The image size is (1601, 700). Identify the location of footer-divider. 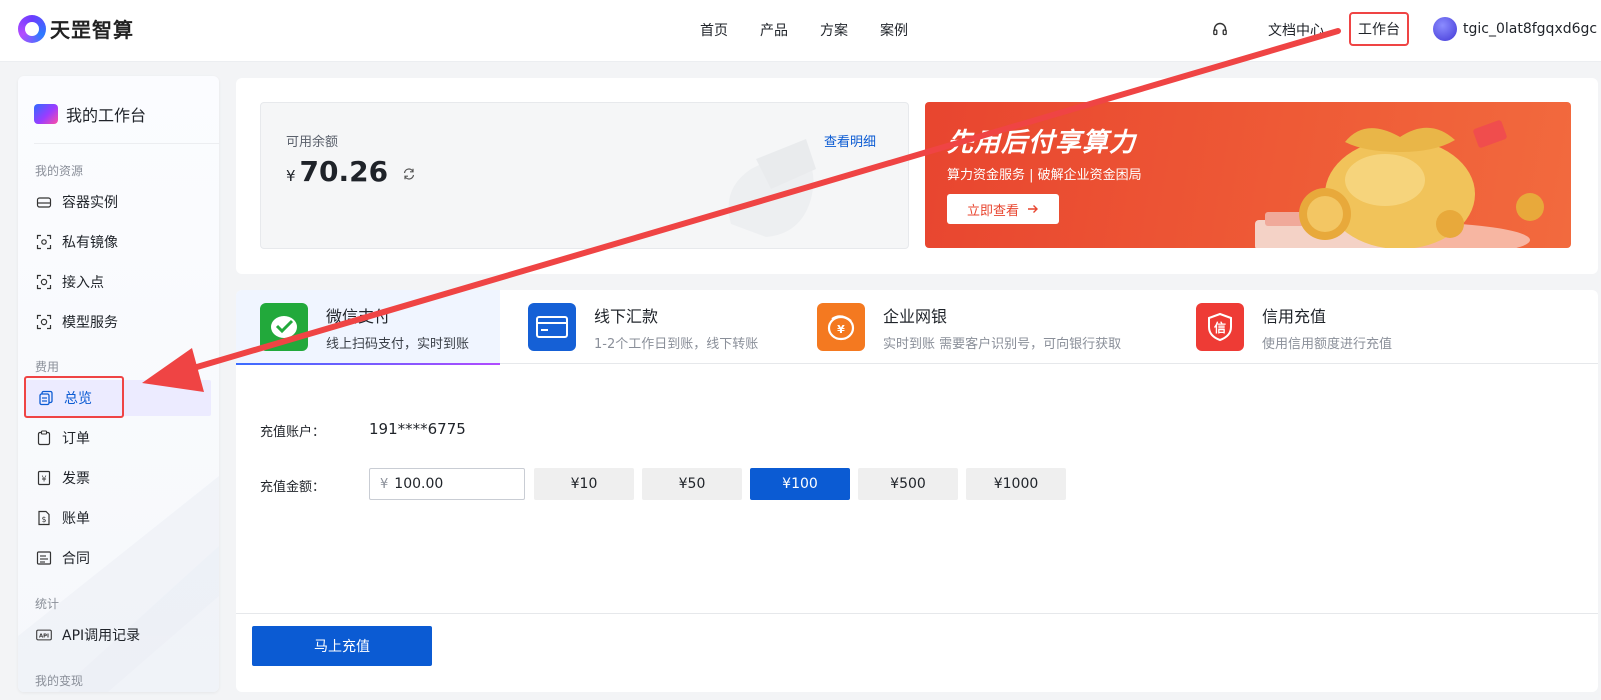
(917, 613).